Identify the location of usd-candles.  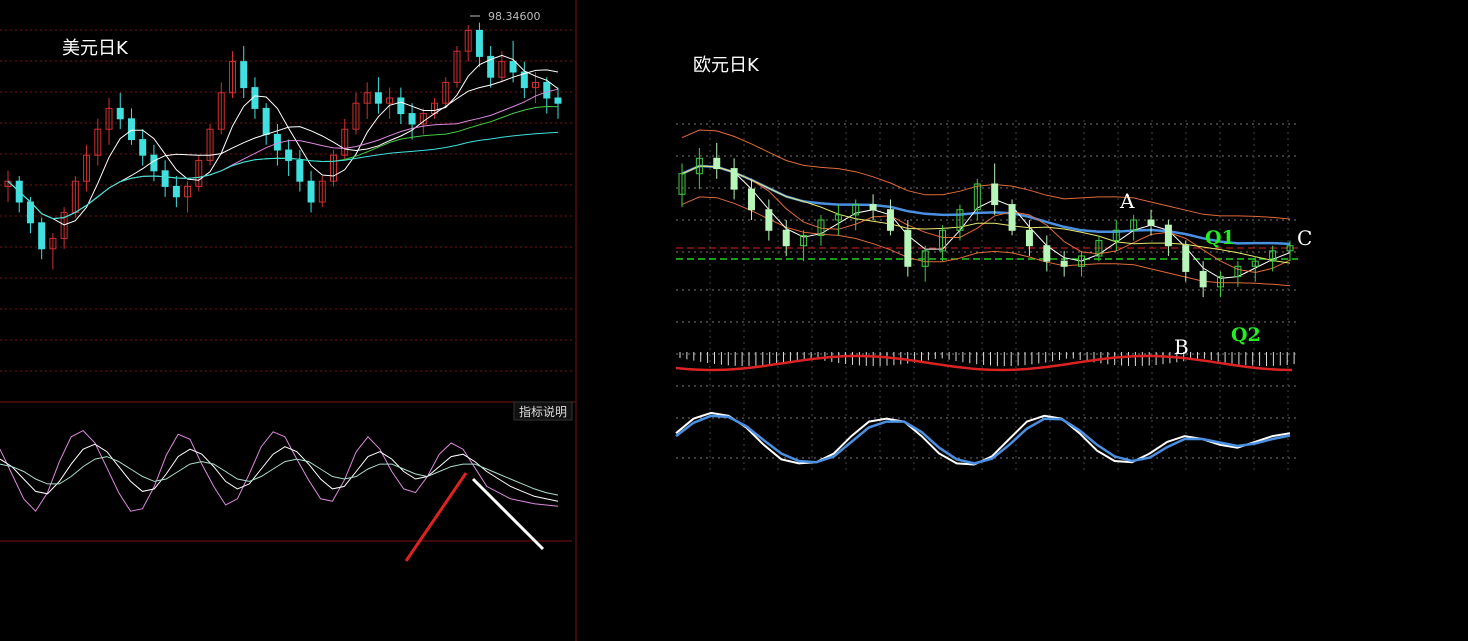
(283, 146).